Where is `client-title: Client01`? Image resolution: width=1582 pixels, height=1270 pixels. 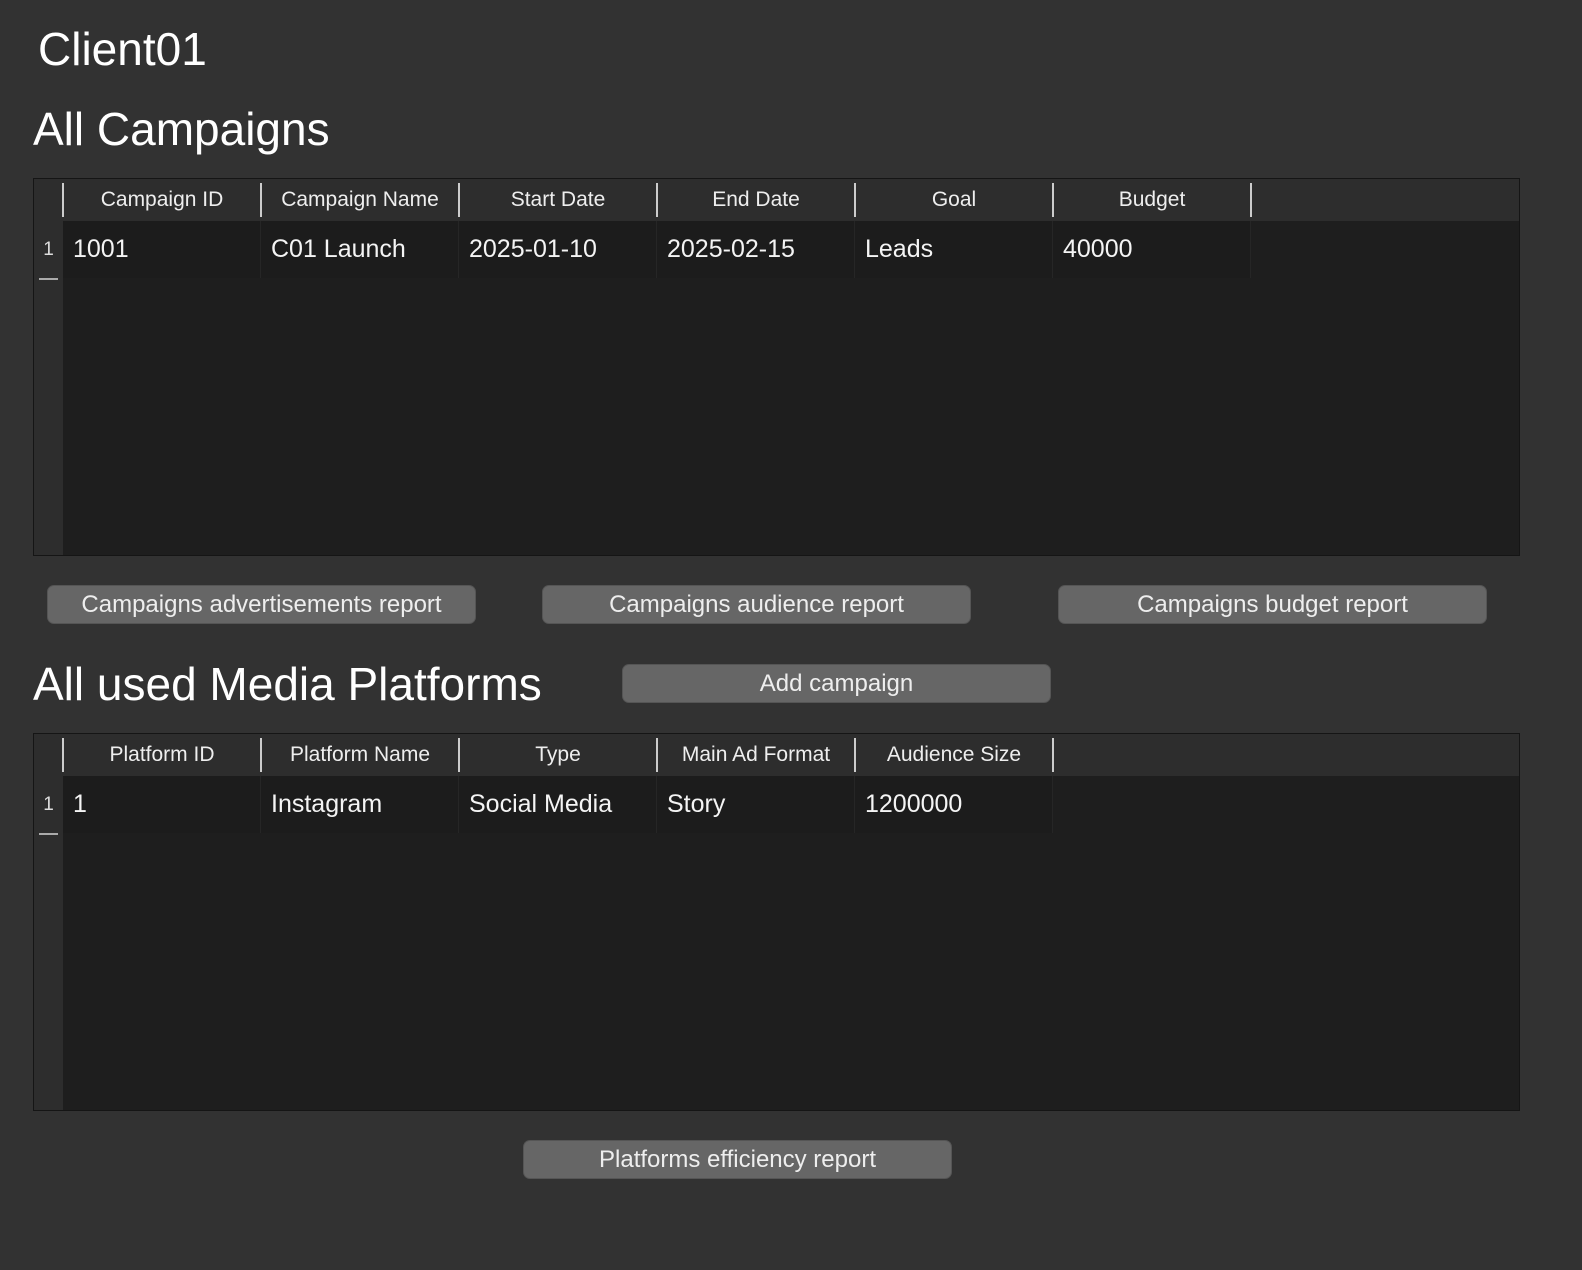 client-title: Client01 is located at coordinates (122, 49).